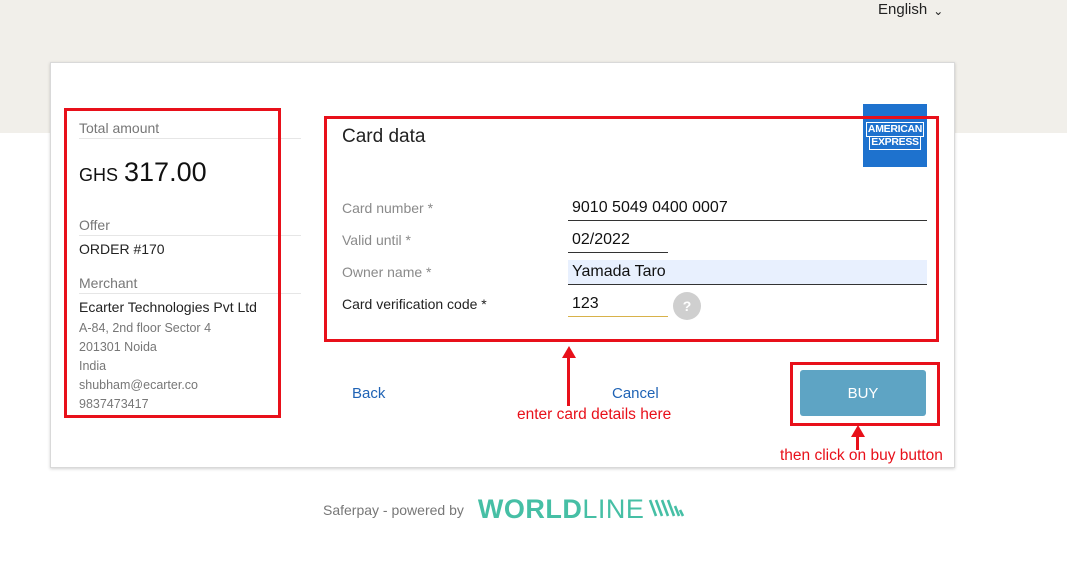 This screenshot has width=1067, height=563. I want to click on back-button: Back, so click(368, 393).